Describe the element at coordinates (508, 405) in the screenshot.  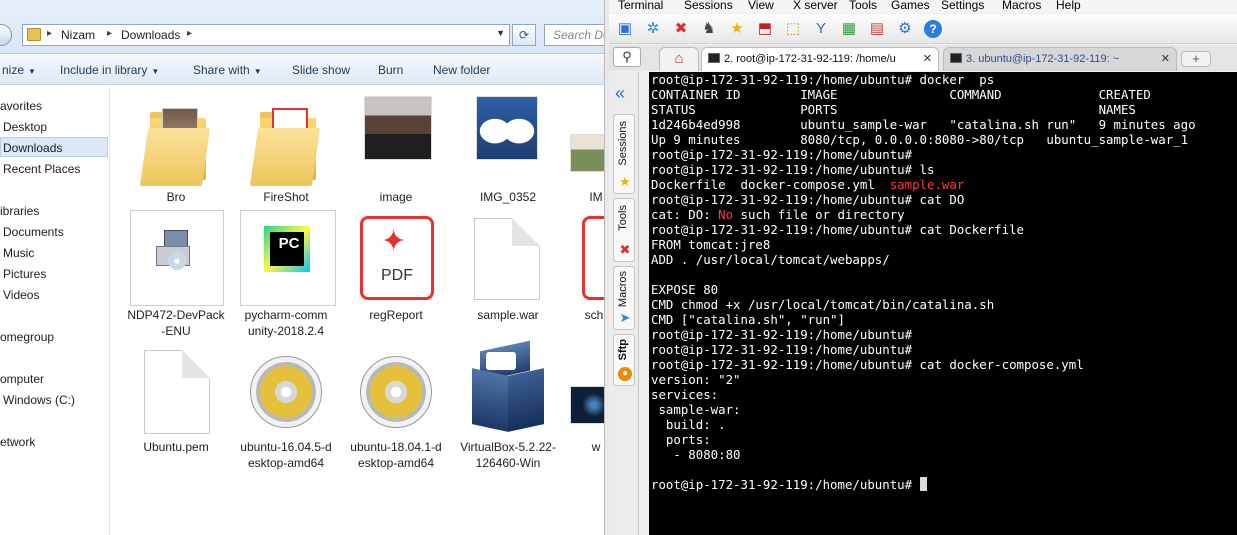
I see `file-item-virtualbox: VirtualBox-5.2.22- 126460-Win` at that location.